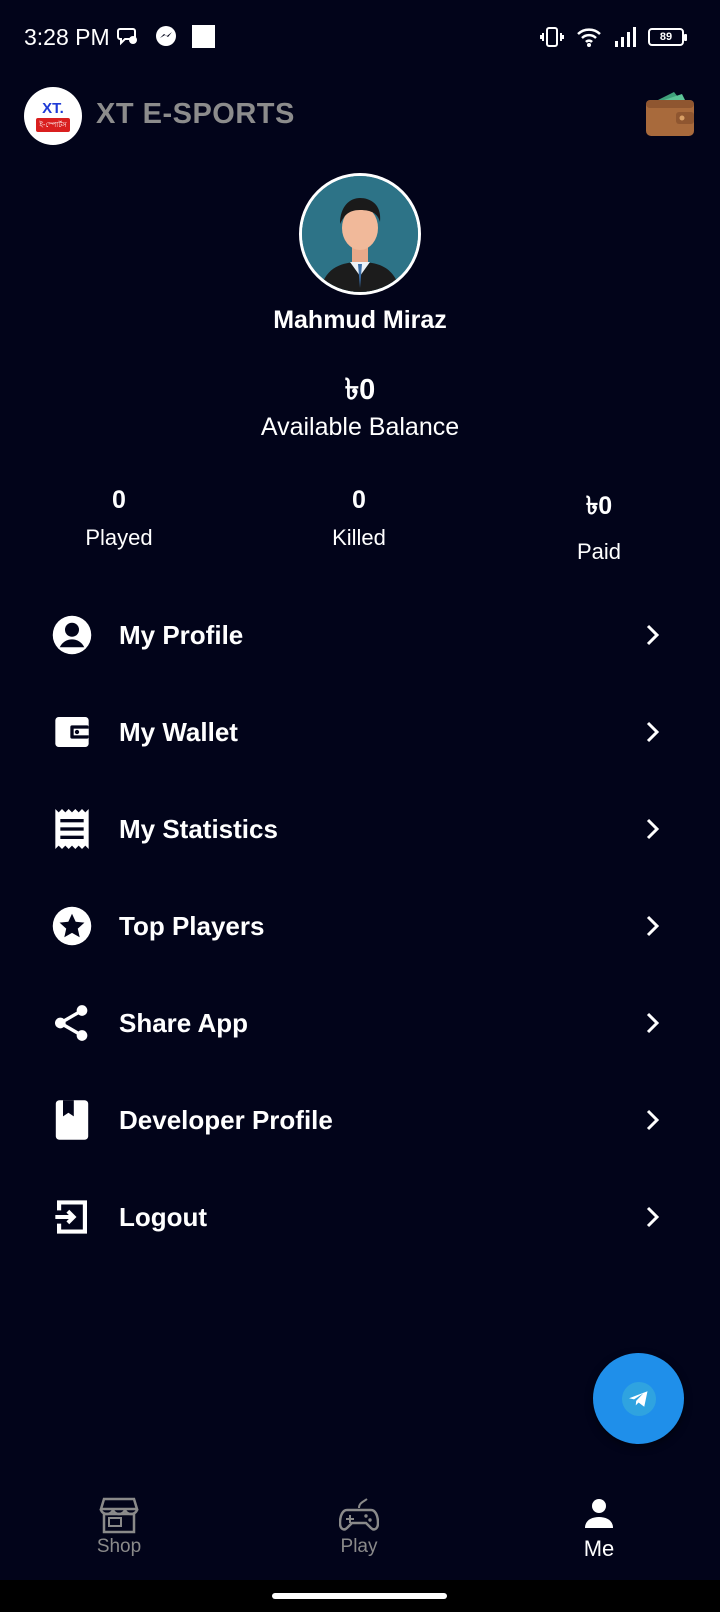 This screenshot has width=720, height=1612. I want to click on menu-item-logout: Logout, so click(360, 1217).